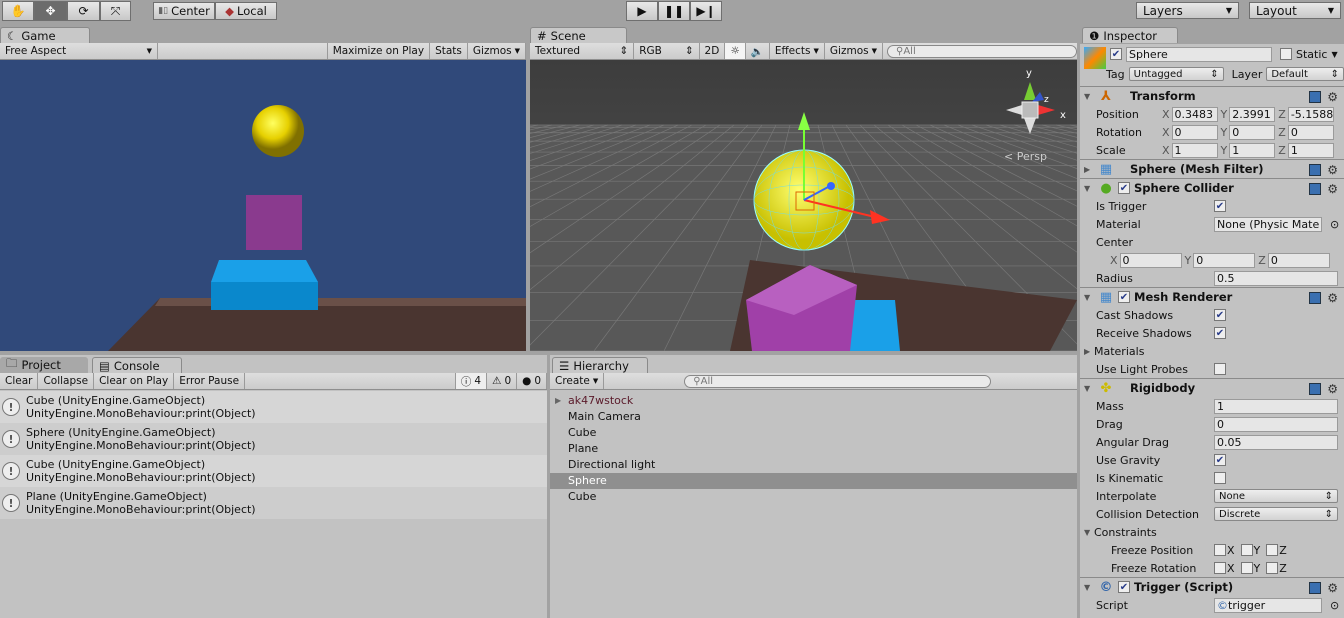 The height and width of the screenshot is (618, 1344). What do you see at coordinates (1295, 10) in the screenshot?
I see `layout-dropdown: Layout ▼` at bounding box center [1295, 10].